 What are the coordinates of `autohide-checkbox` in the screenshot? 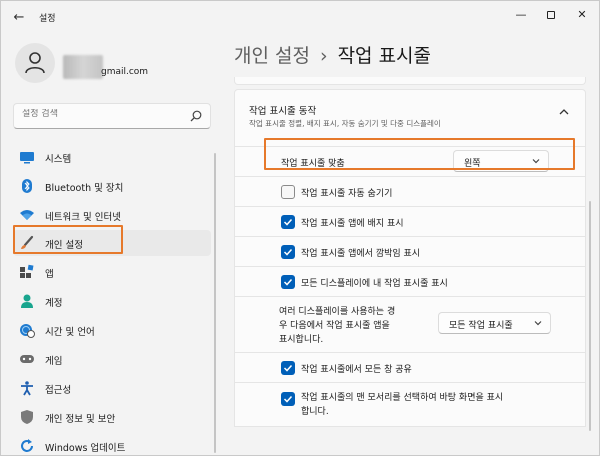 It's located at (288, 192).